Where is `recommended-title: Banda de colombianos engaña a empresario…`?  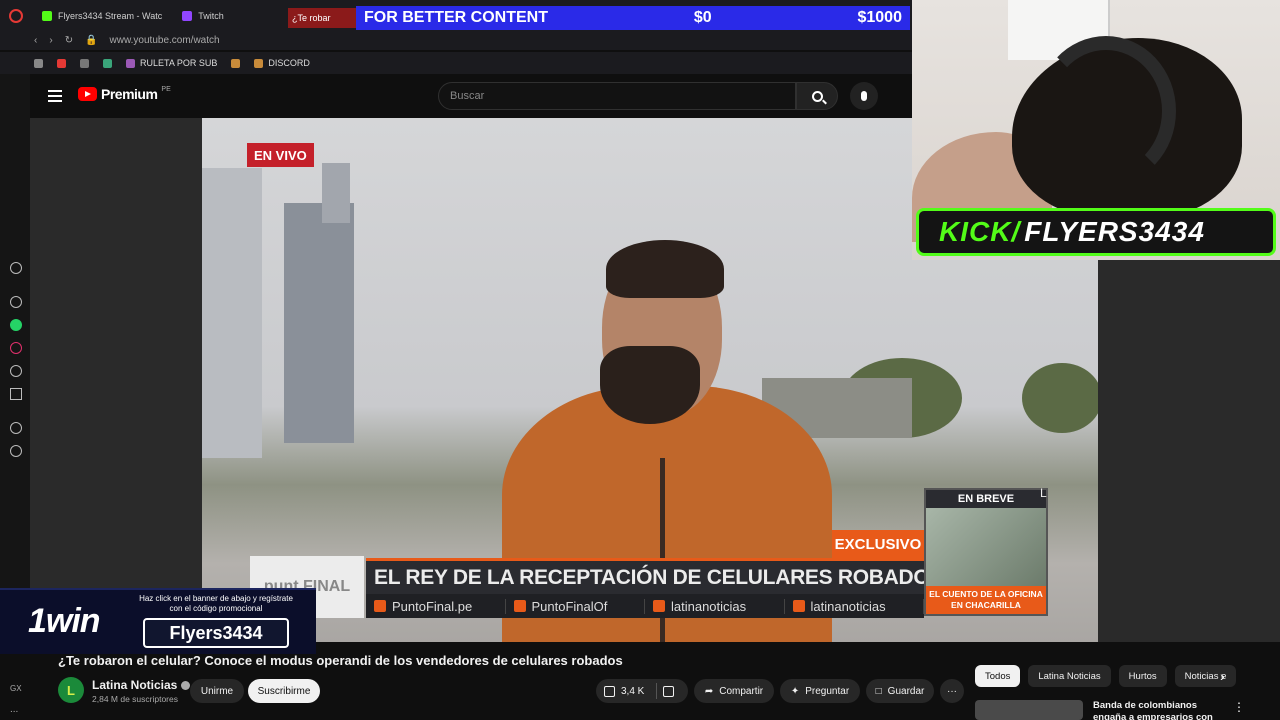 recommended-title: Banda de colombianos engaña a empresario… is located at coordinates (1158, 710).